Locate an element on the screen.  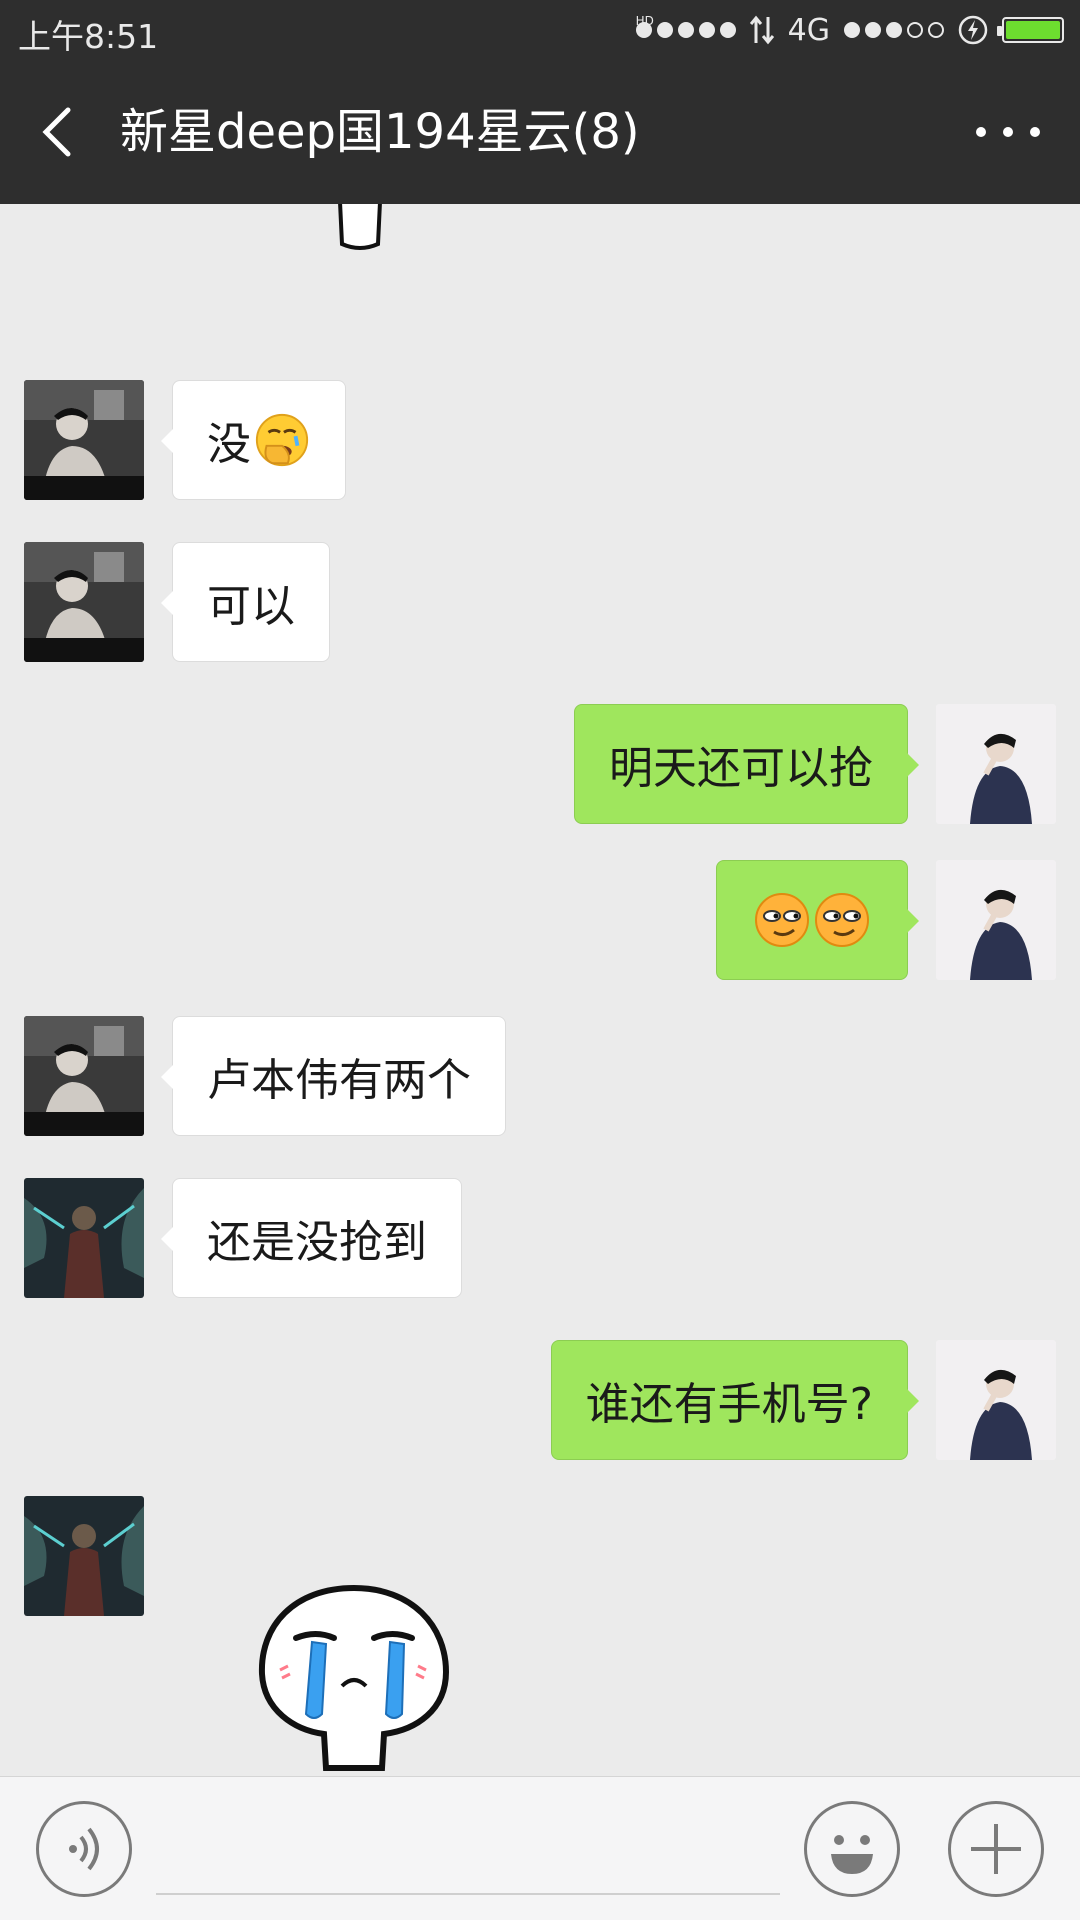
emoji-icon is located at coordinates (852, 1854).